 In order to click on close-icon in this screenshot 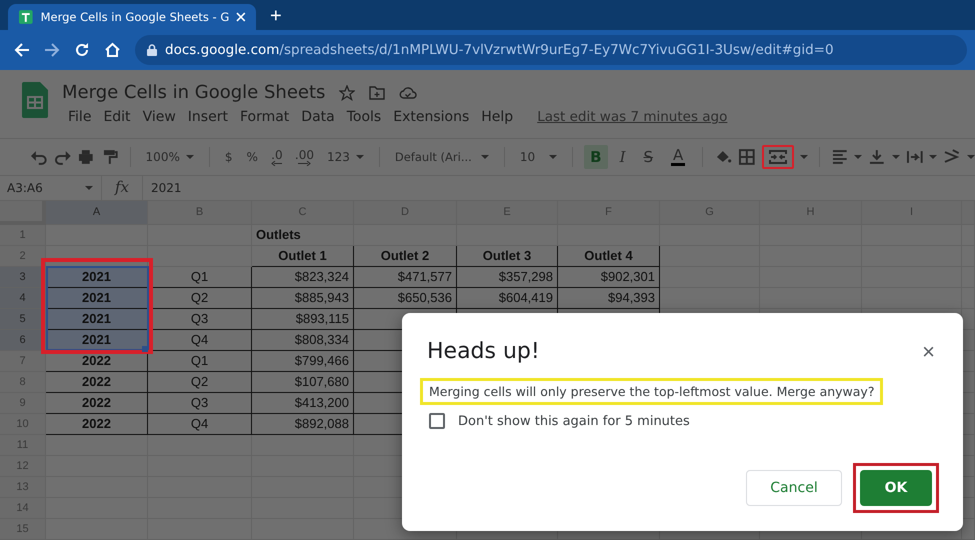, I will do `click(241, 17)`.